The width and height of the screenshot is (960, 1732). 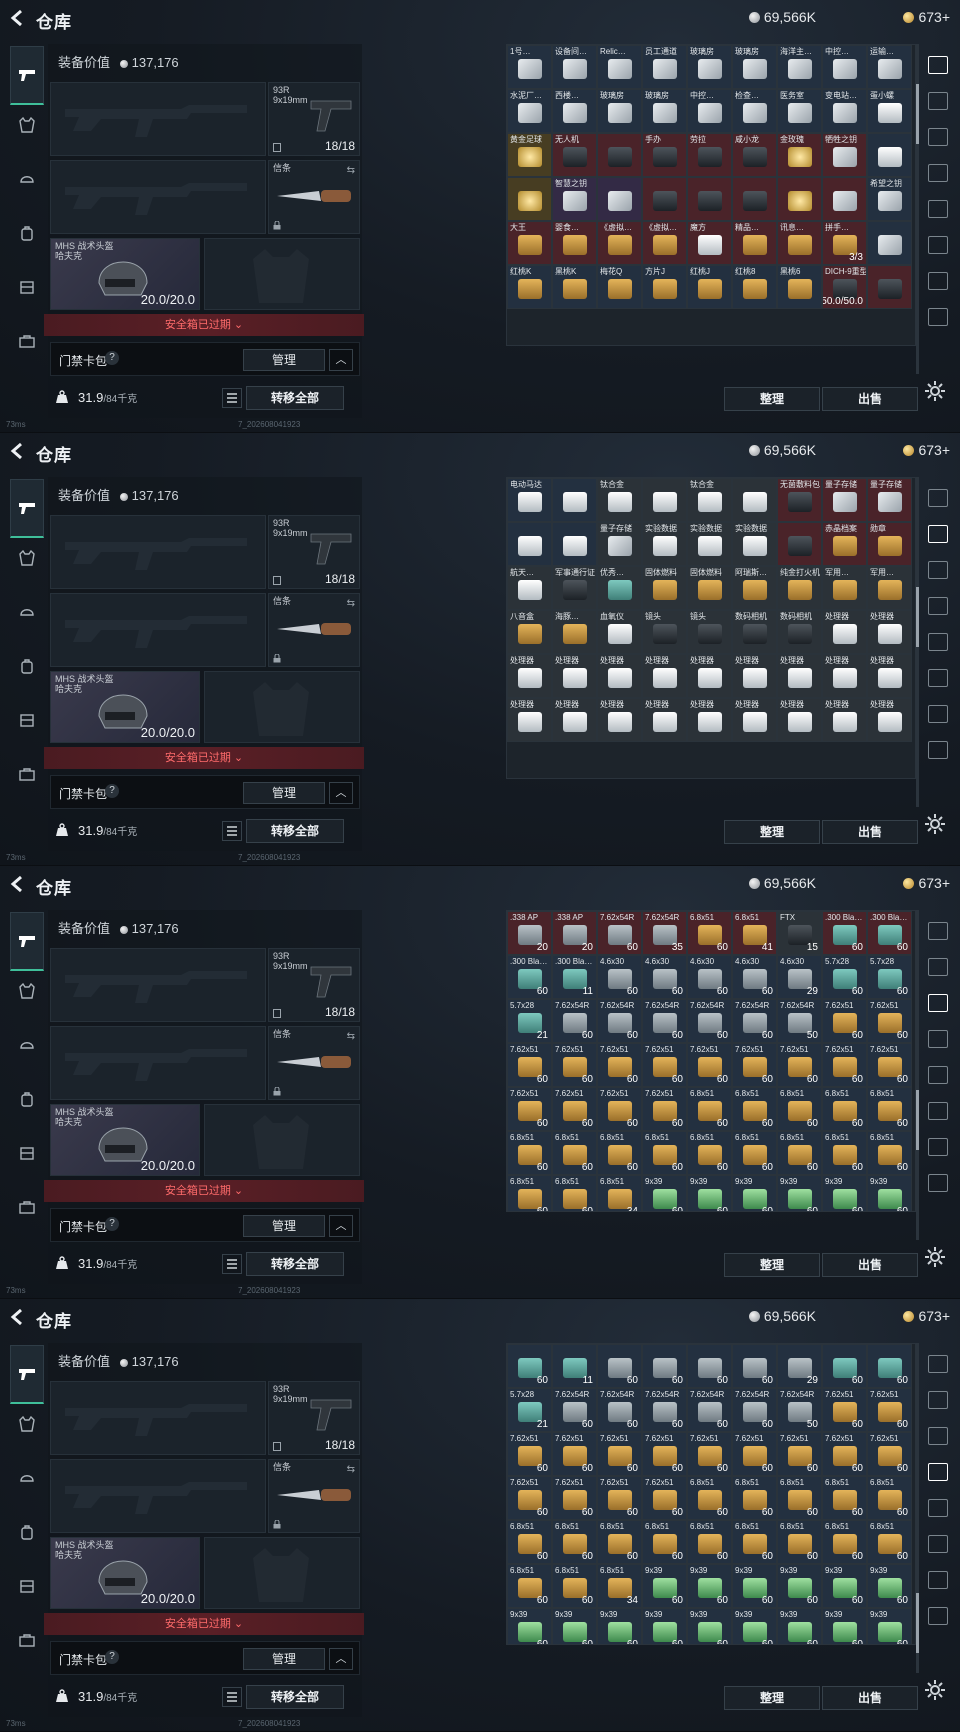 I want to click on stash-item-cell: 7.62x54R 50, so click(x=799, y=1021).